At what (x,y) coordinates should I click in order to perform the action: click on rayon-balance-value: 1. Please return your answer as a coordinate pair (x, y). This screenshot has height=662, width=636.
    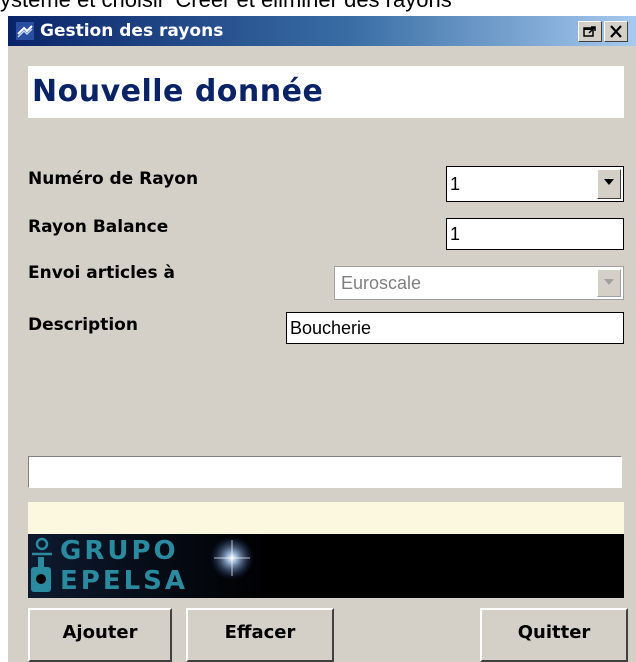
    Looking at the image, I should click on (455, 234).